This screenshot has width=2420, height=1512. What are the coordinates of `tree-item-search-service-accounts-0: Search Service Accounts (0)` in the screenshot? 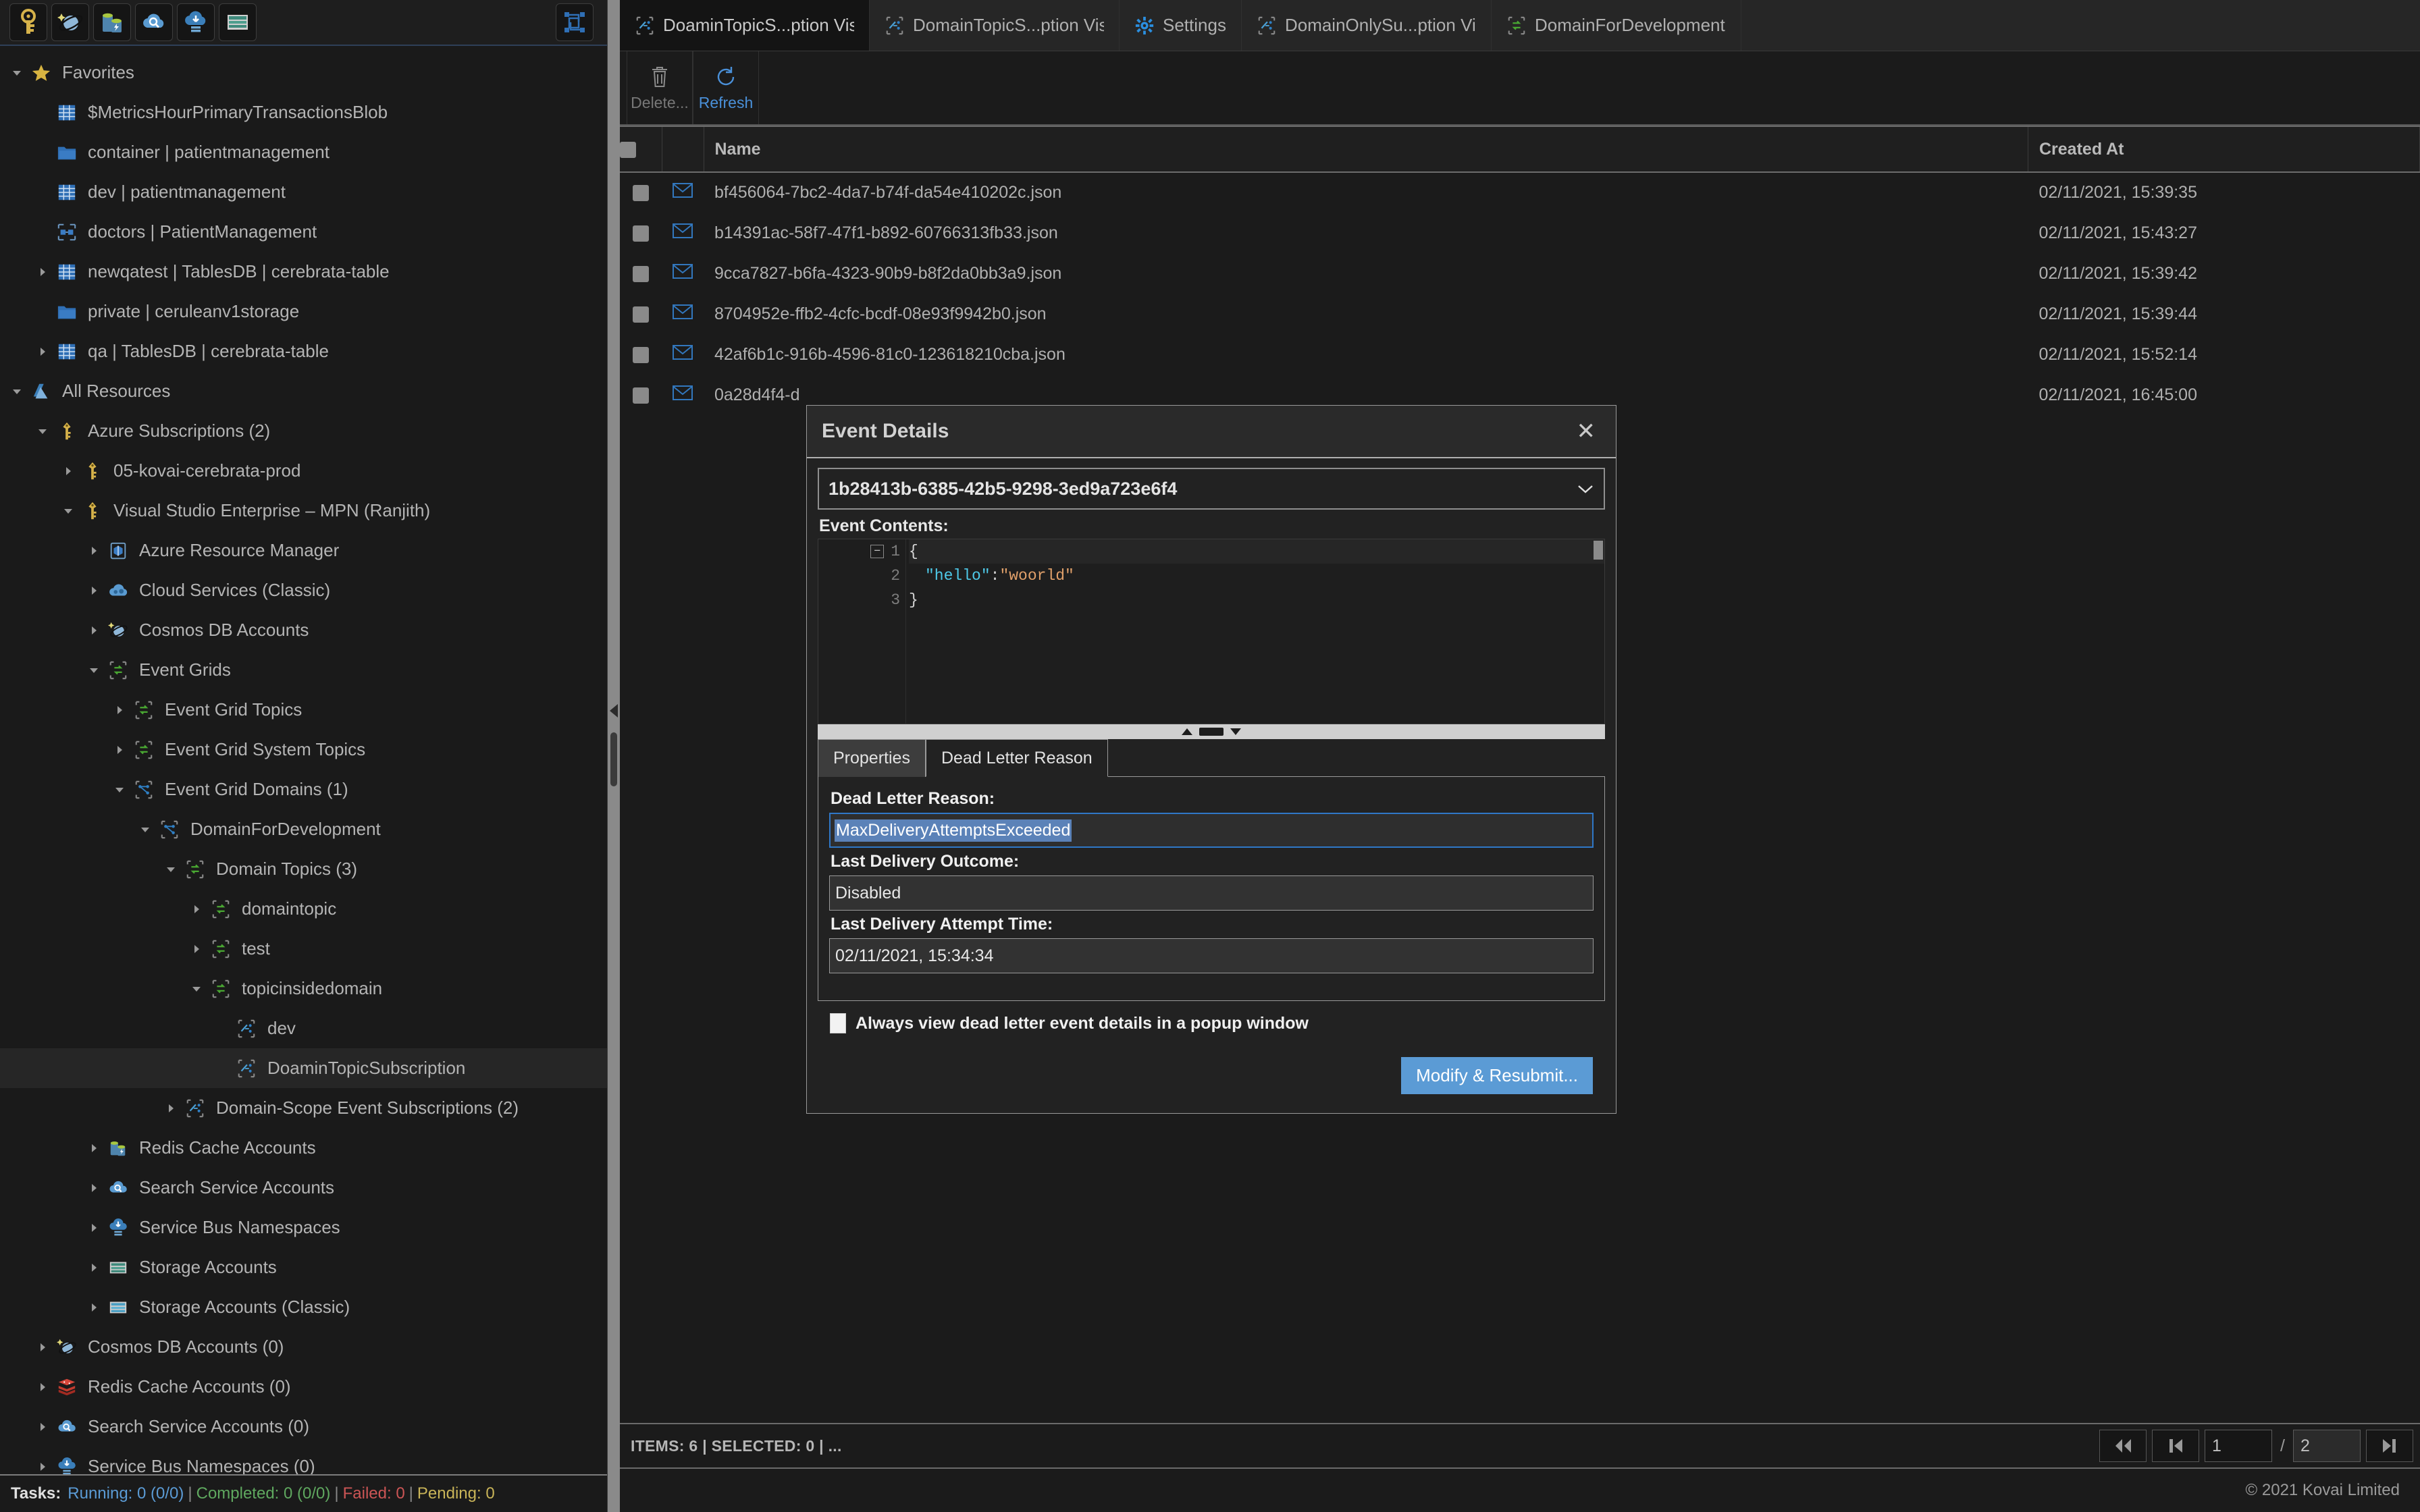 It's located at (303, 1427).